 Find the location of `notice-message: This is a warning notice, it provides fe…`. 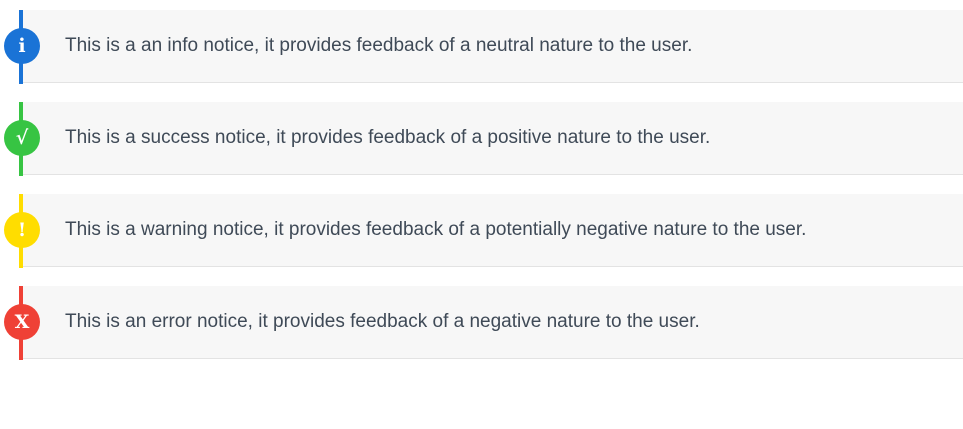

notice-message: This is a warning notice, it provides fe… is located at coordinates (436, 229).